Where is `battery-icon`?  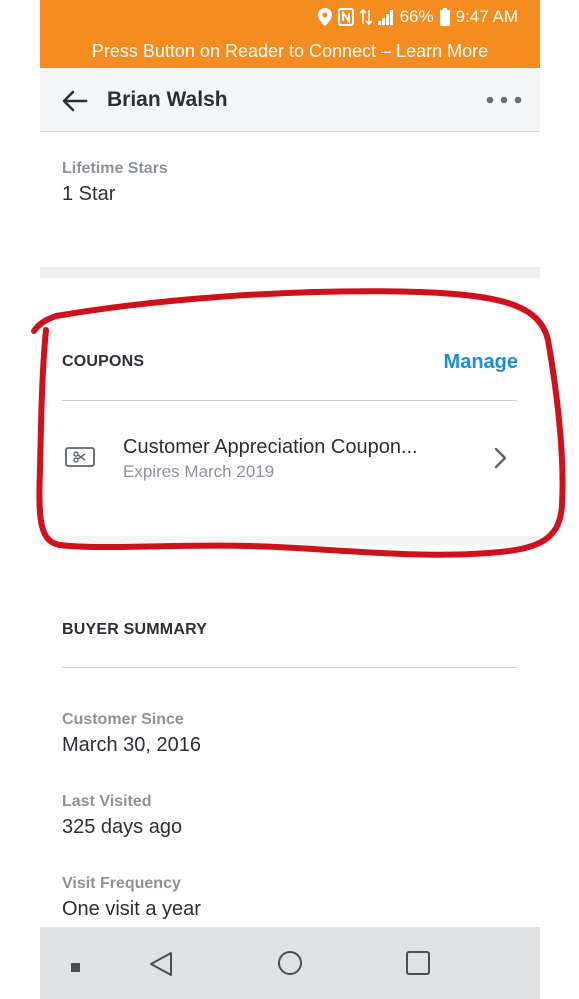
battery-icon is located at coordinates (444, 17).